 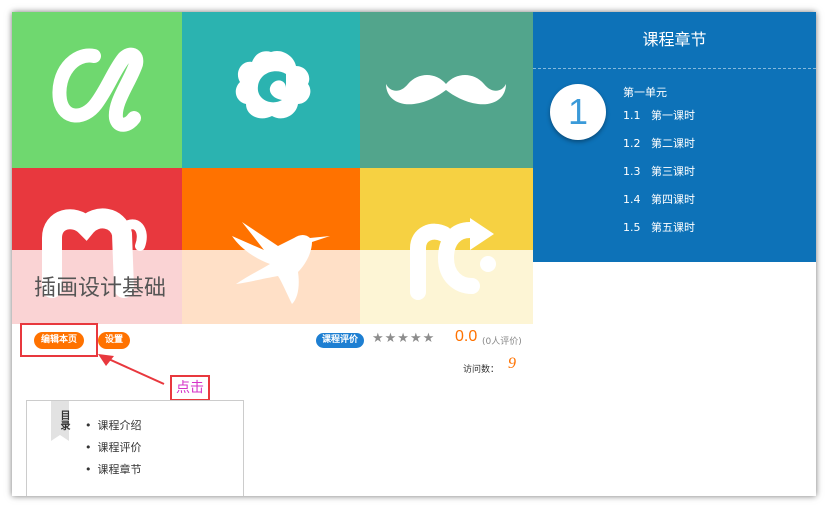 What do you see at coordinates (273, 84) in the screenshot?
I see `cloud-swirl-logo-icon` at bounding box center [273, 84].